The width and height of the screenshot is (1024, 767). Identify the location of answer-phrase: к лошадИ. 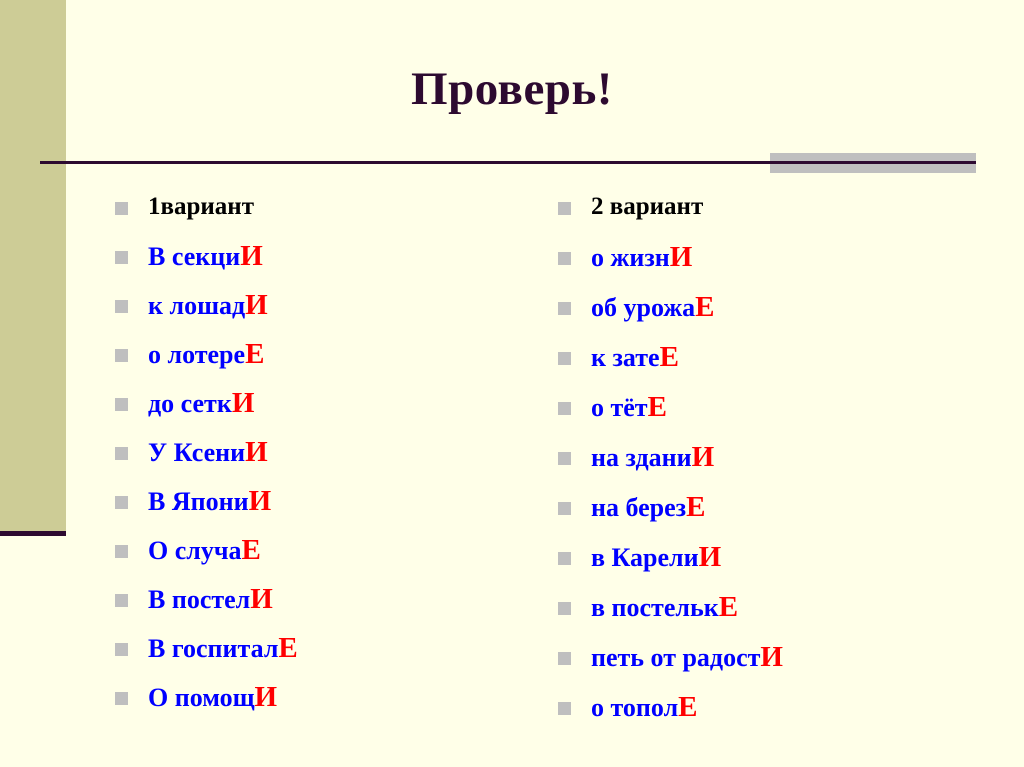
(208, 305).